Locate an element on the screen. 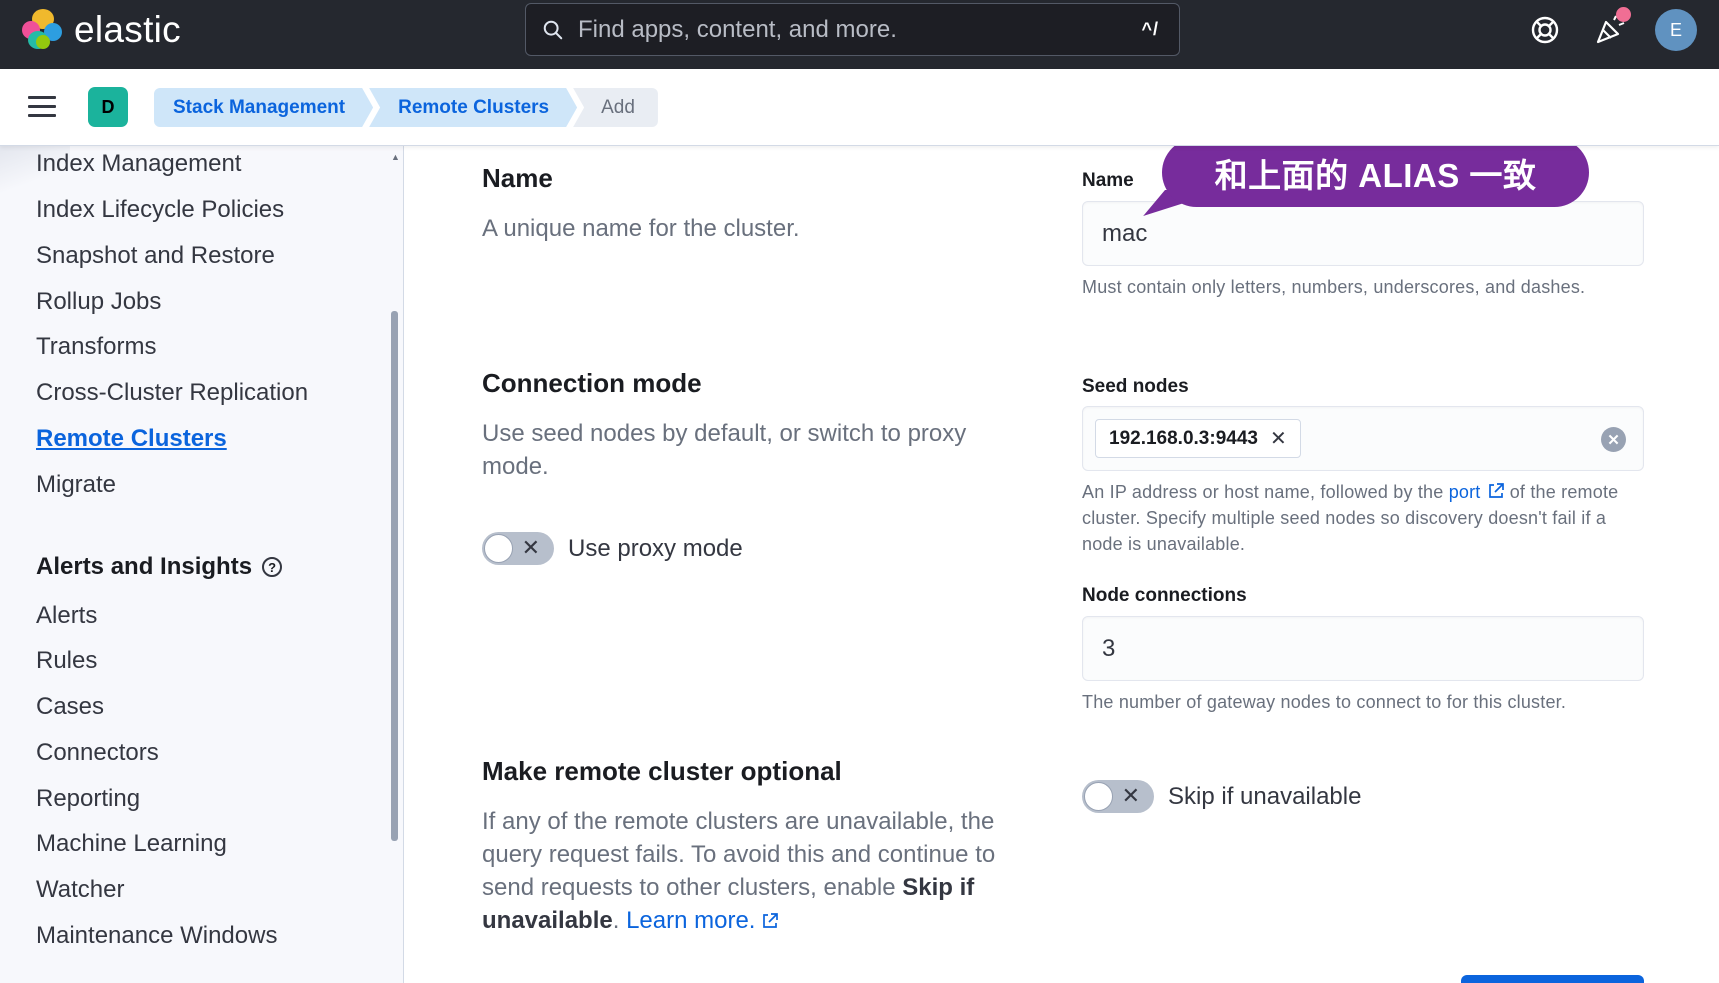 Image resolution: width=1719 pixels, height=983 pixels. sidebar-item-alerts: Alerts is located at coordinates (66, 616).